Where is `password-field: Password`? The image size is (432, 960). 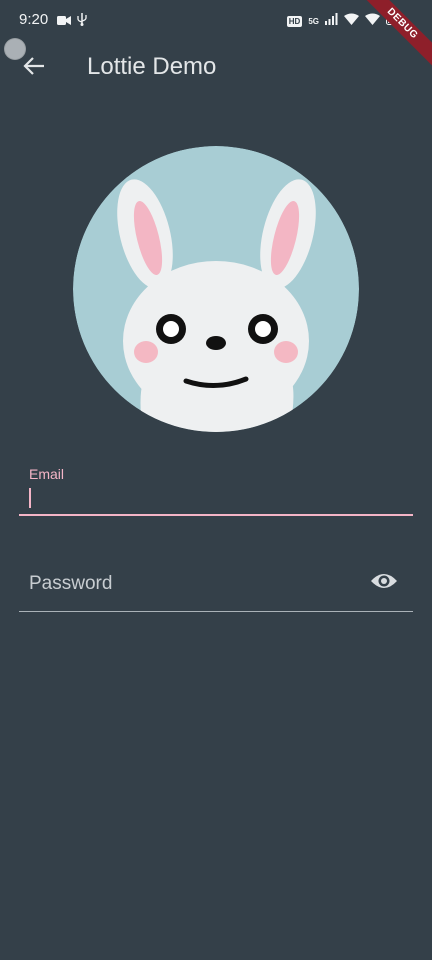
password-field: Password is located at coordinates (216, 584).